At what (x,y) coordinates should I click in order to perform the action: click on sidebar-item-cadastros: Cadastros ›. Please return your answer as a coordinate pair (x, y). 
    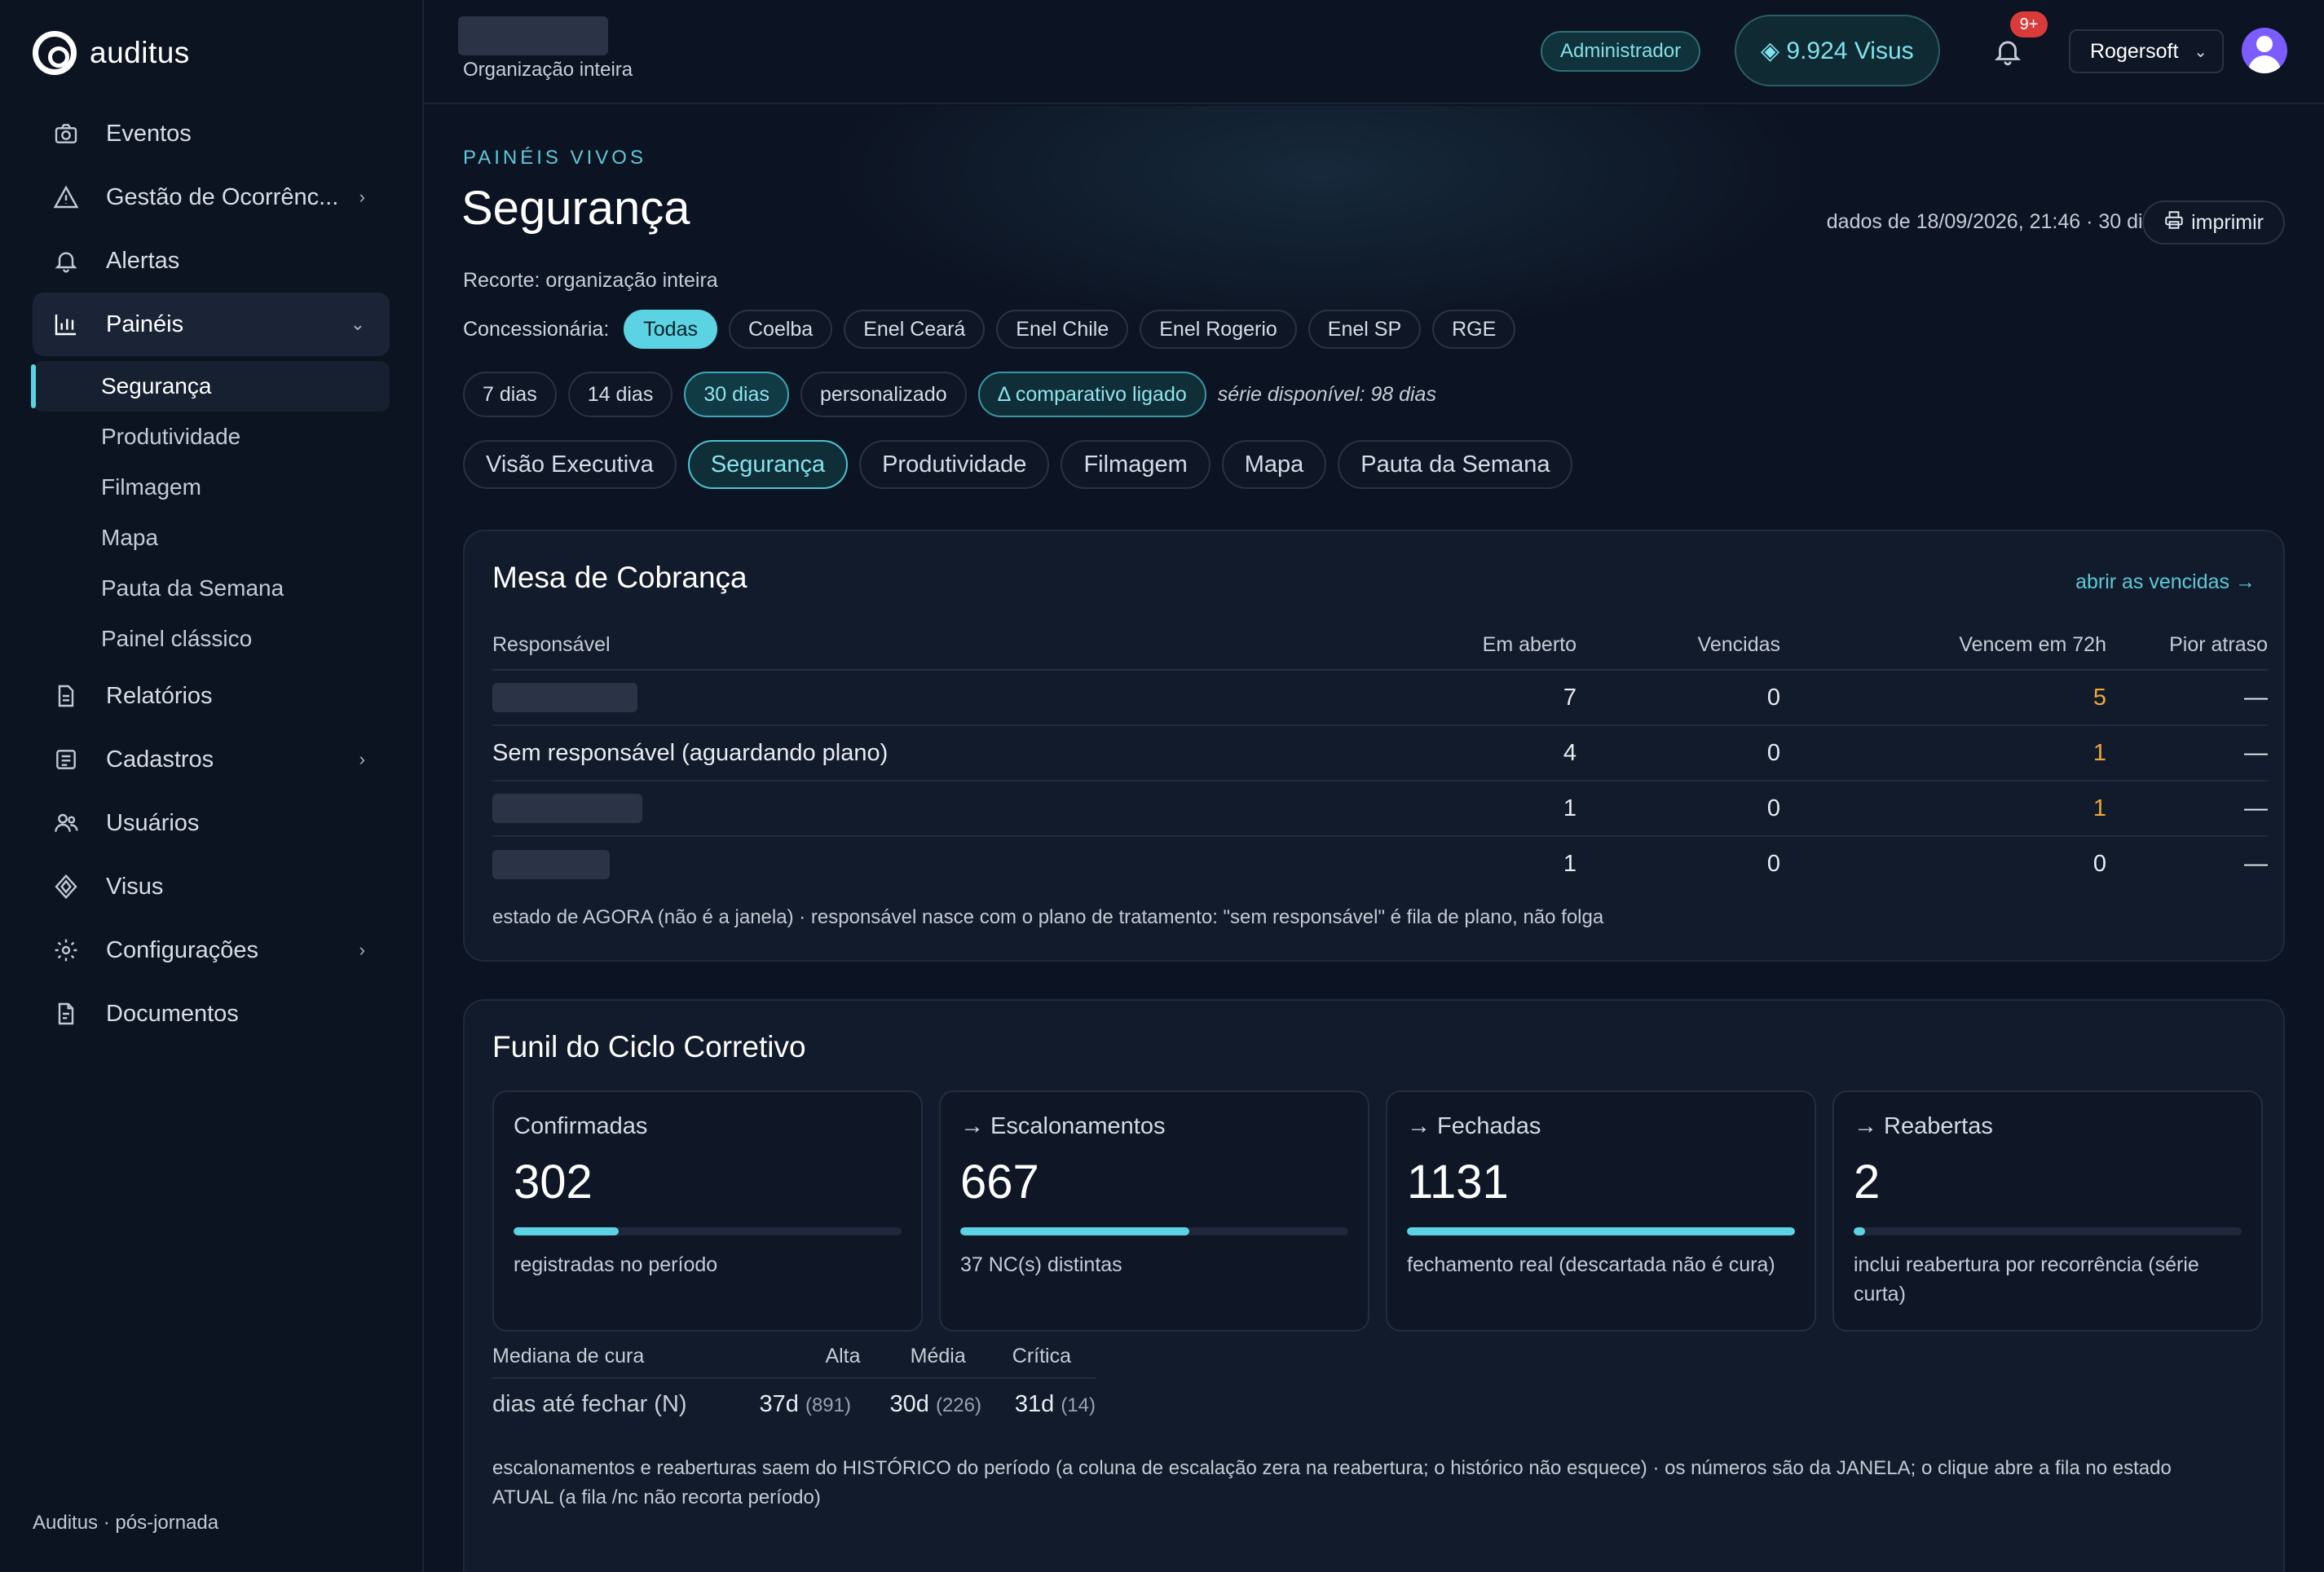
    Looking at the image, I should click on (211, 759).